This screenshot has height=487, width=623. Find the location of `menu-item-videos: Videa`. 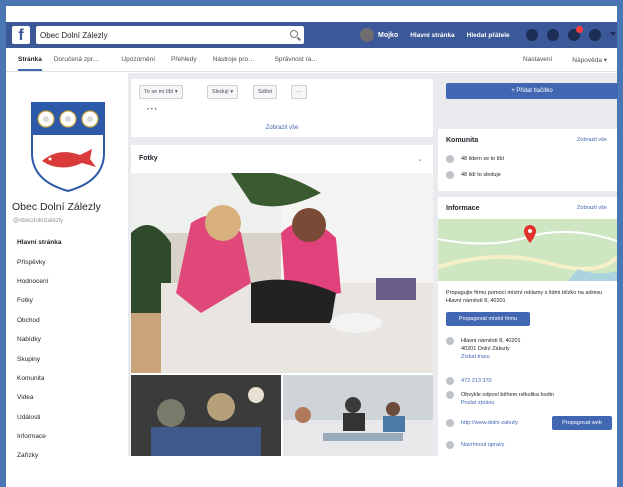

menu-item-videos: Videa is located at coordinates (67, 397).